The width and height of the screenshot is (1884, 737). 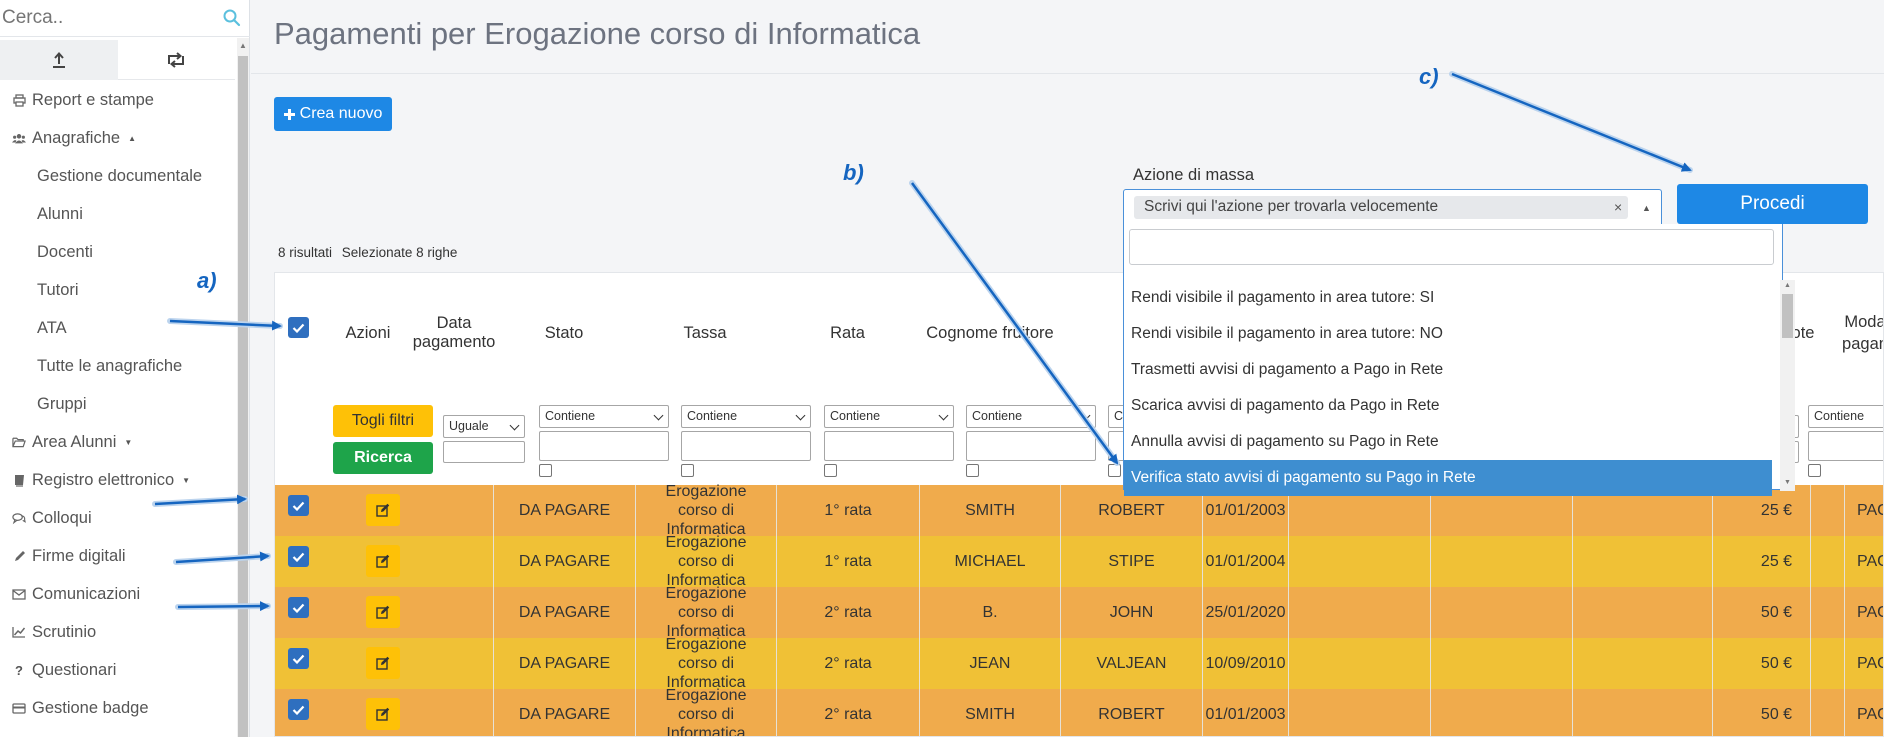 What do you see at coordinates (117, 632) in the screenshot?
I see `menu-item-scrutinio: Scrutinio` at bounding box center [117, 632].